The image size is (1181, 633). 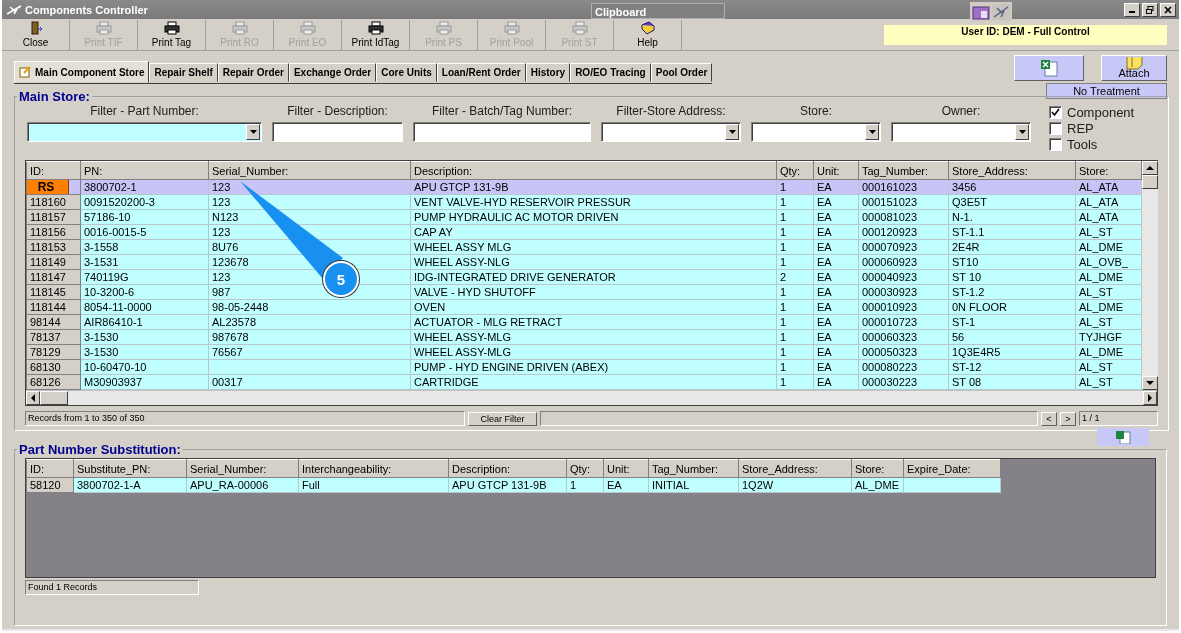 I want to click on table-row: 118157 57186-10 N123 PUMP HYDRAULIC AC MOTOR DRIVEN 1 EA 000081023 N-1. AL_ATA, so click(x=584, y=217).